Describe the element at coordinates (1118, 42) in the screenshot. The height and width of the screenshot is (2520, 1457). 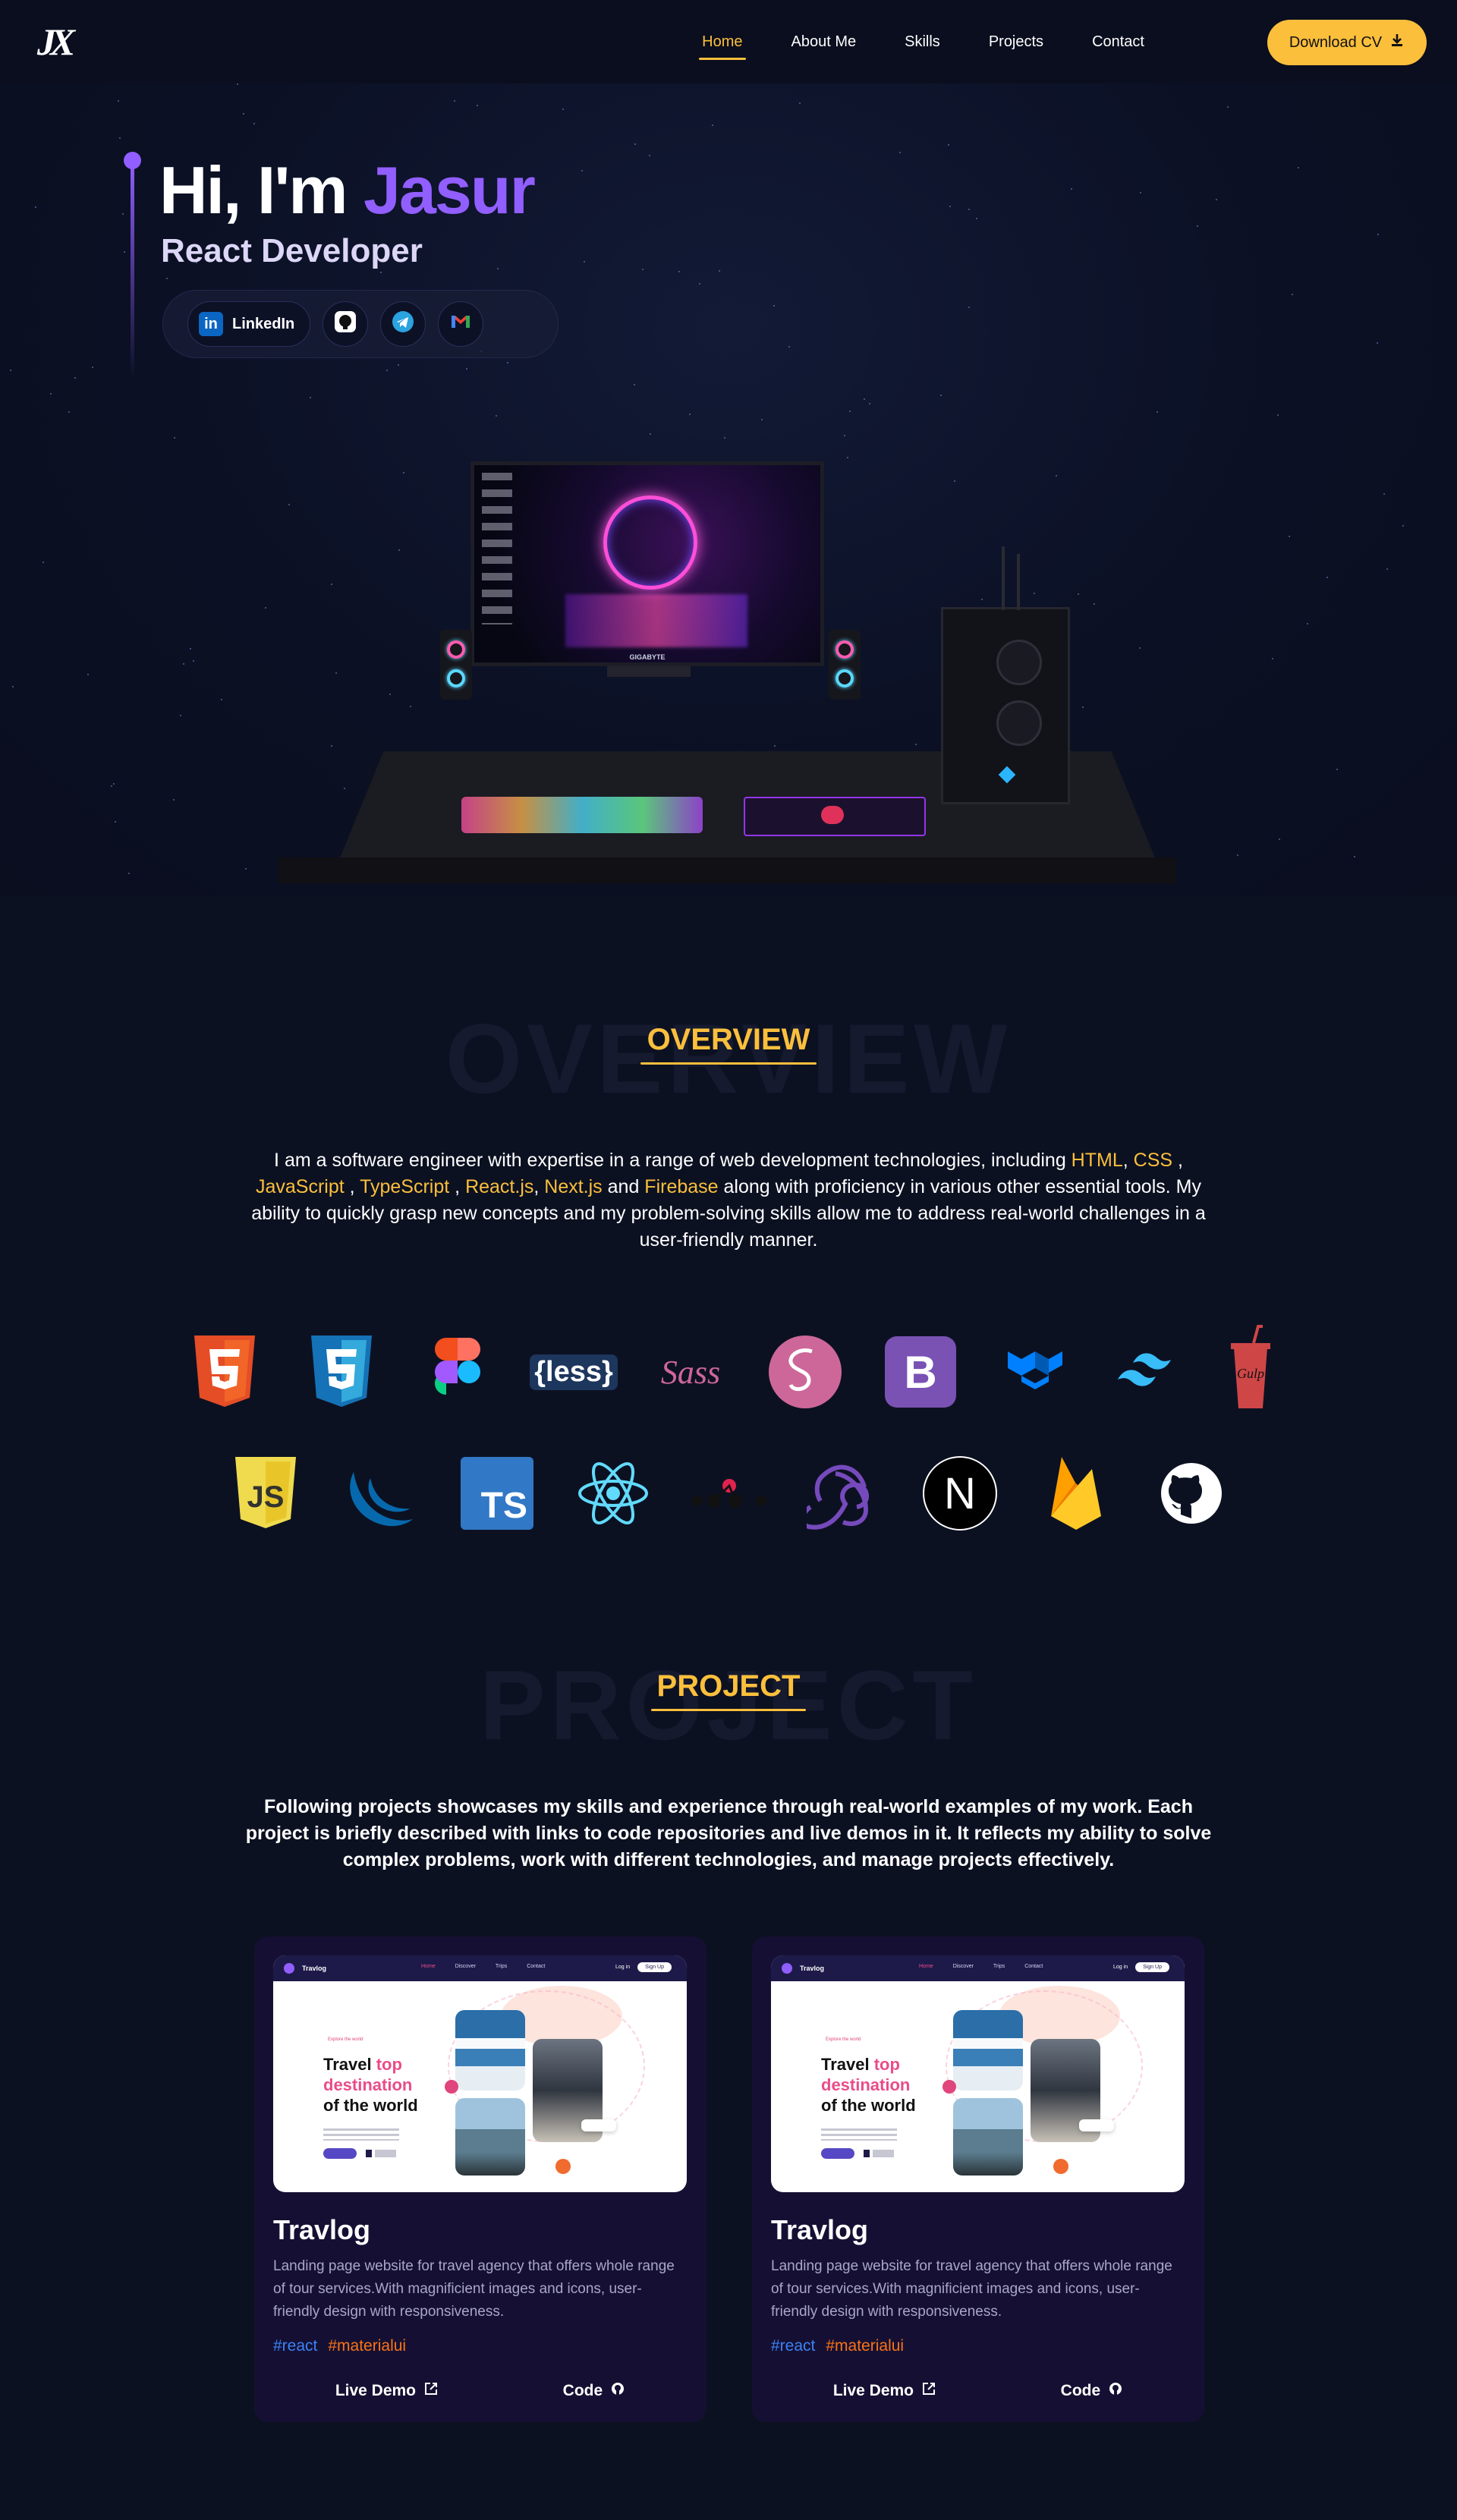
I see `nav-link-contact: Contact` at that location.